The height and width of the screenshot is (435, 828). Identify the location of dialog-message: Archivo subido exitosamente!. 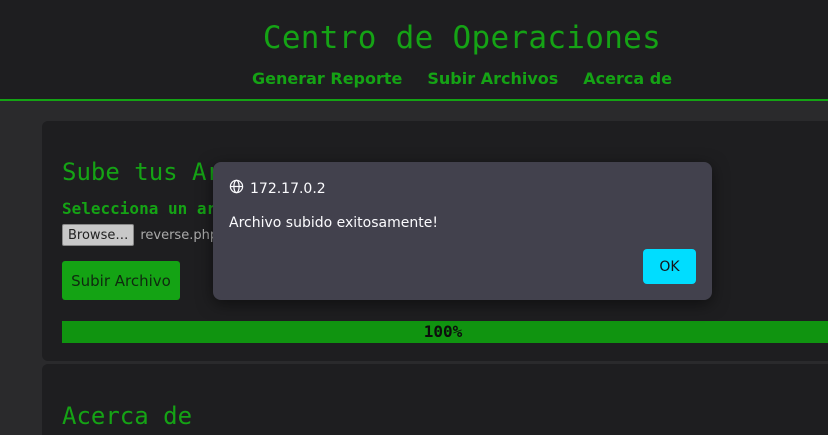
(333, 223).